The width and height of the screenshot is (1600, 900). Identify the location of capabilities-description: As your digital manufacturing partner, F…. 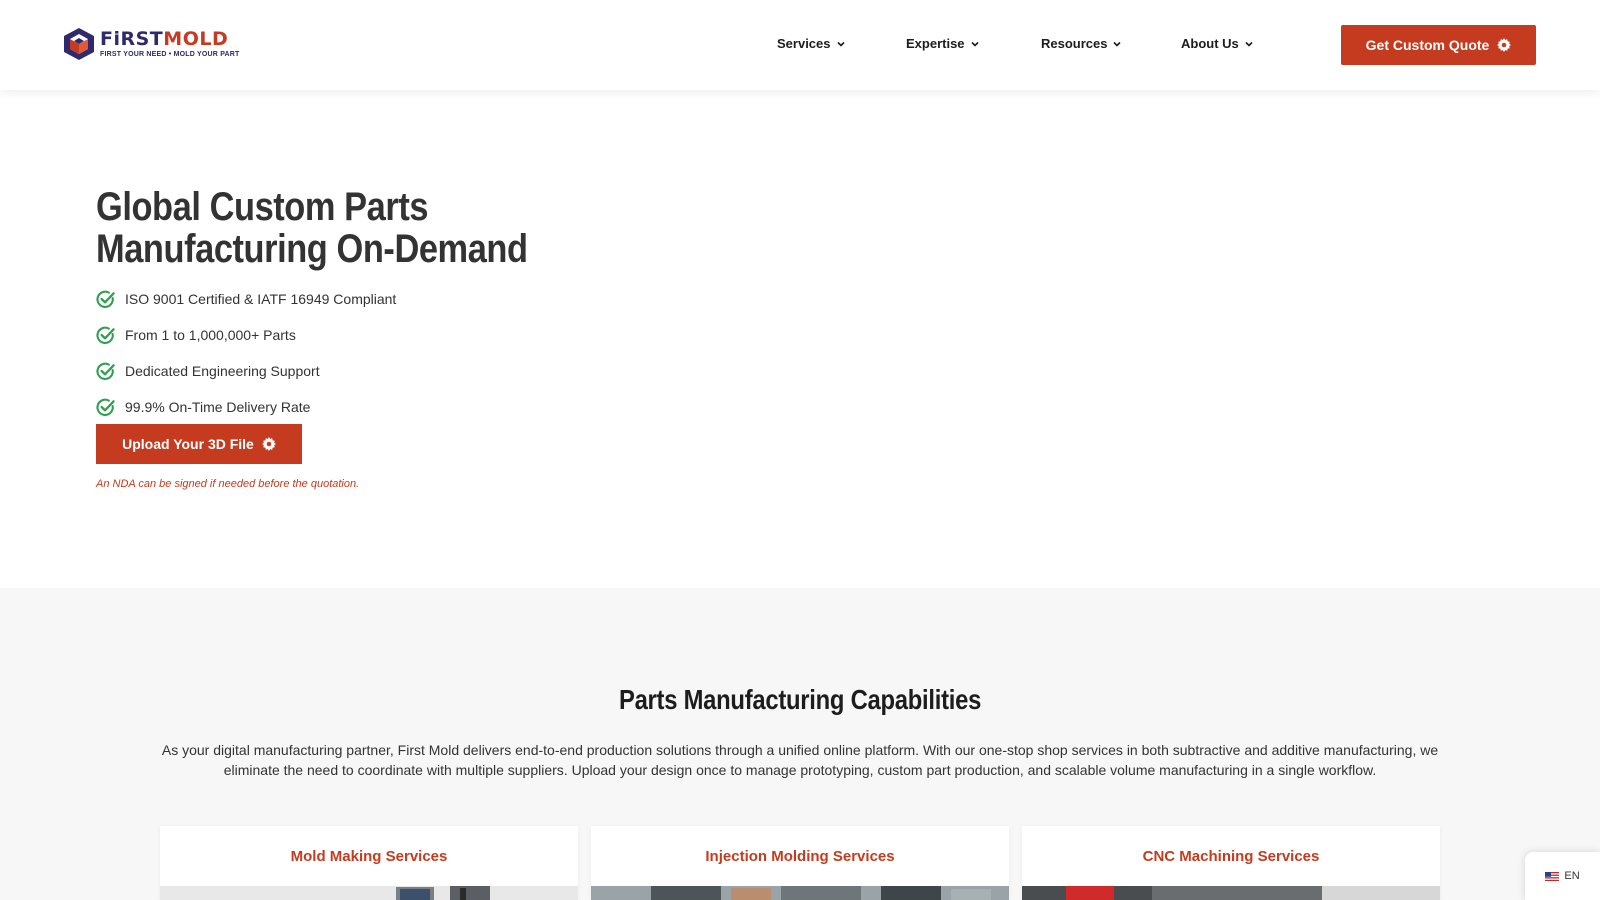
(800, 760).